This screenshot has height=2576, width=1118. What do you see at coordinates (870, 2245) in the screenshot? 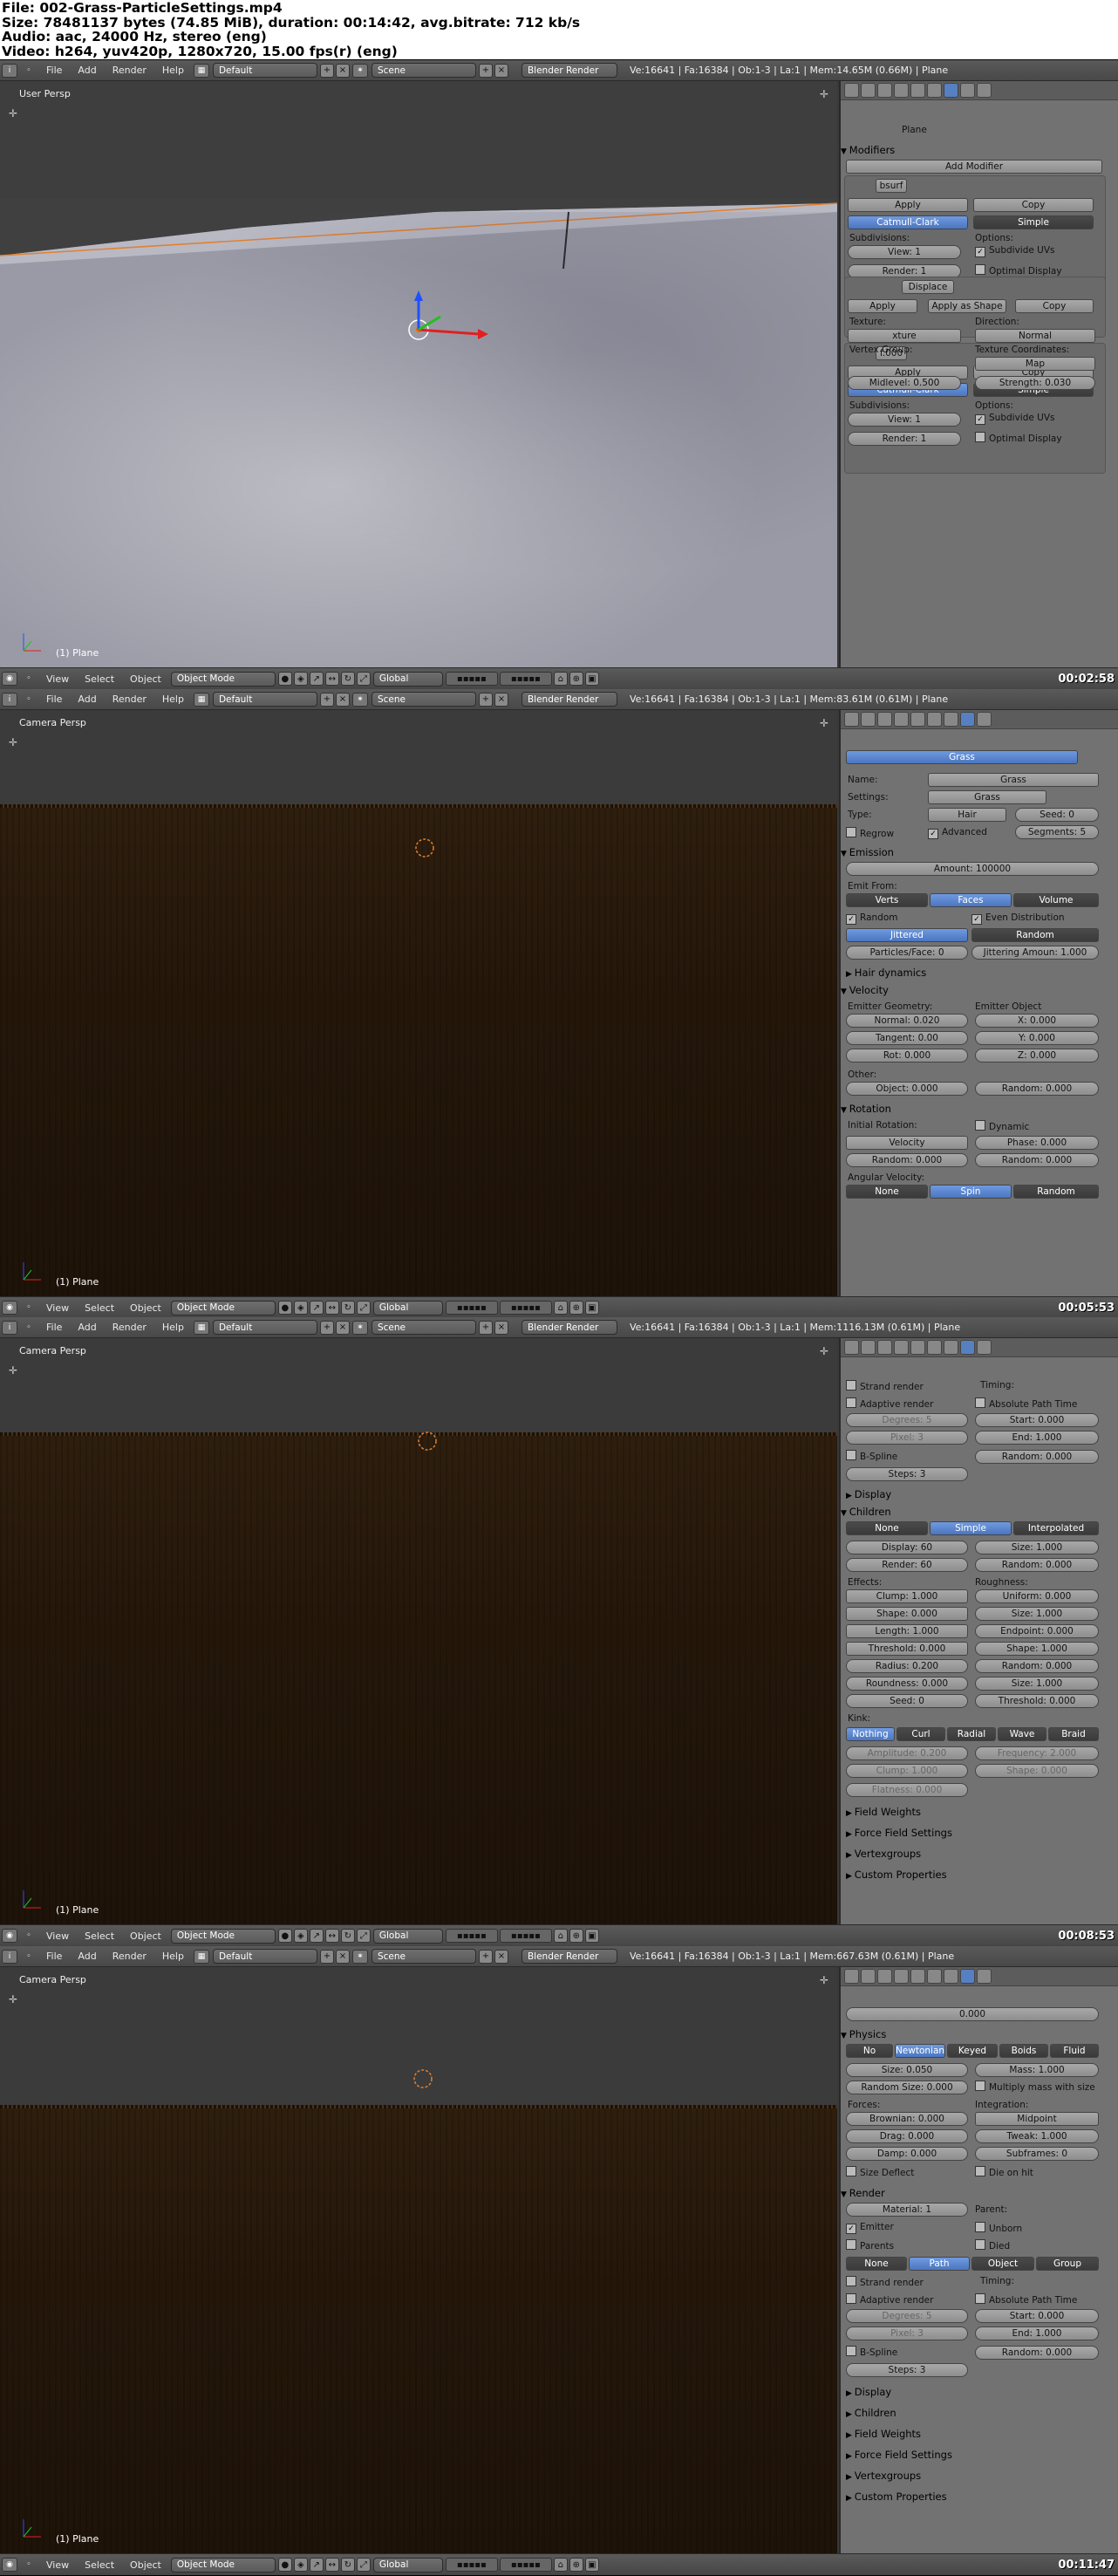
I see `parents-checkbox: Parents` at bounding box center [870, 2245].